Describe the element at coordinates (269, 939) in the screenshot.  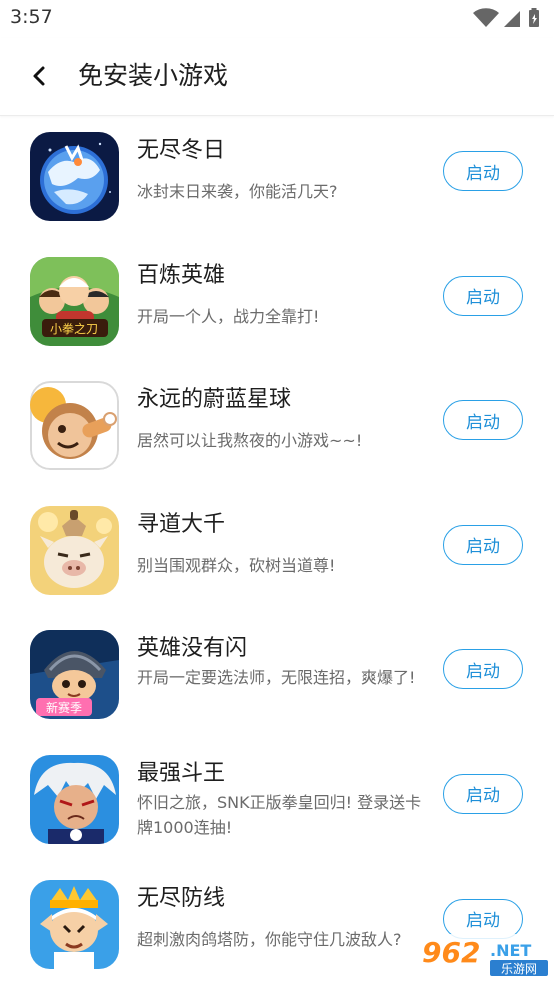
I see `game-desc: 超刺激肉鸽塔防，你能守住几波敌人?` at that location.